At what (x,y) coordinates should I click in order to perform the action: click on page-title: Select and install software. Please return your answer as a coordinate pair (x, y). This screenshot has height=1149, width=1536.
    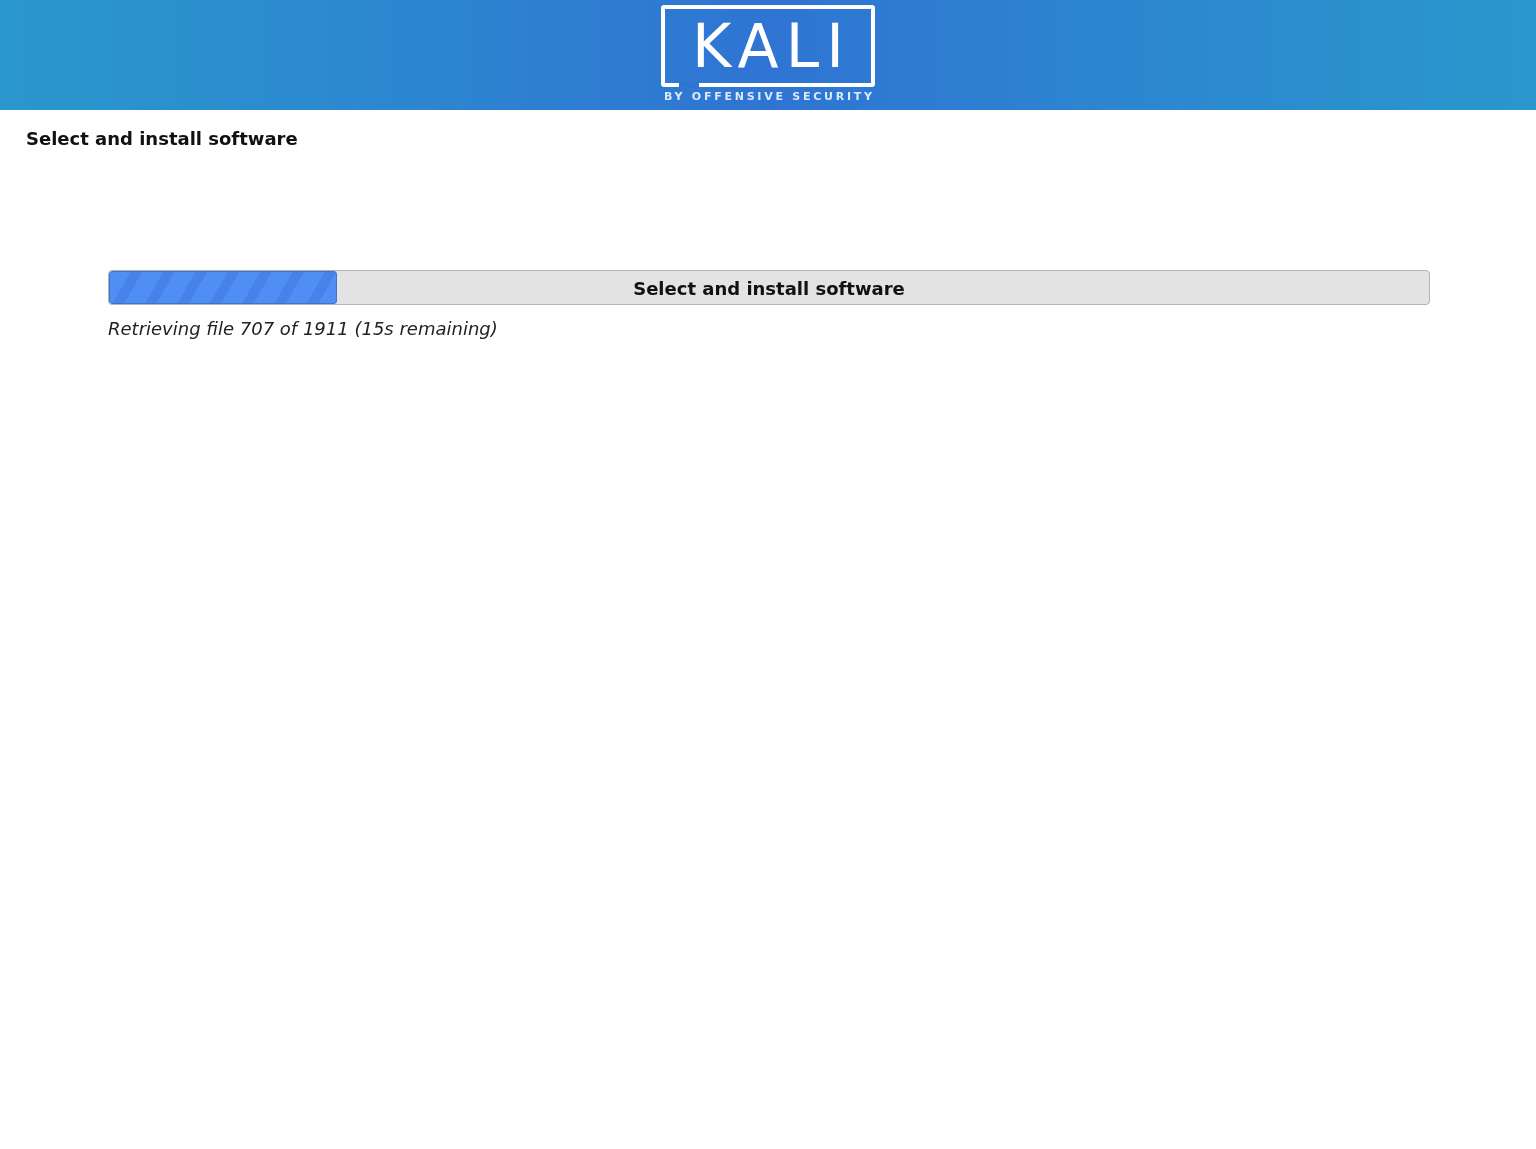
    Looking at the image, I should click on (162, 138).